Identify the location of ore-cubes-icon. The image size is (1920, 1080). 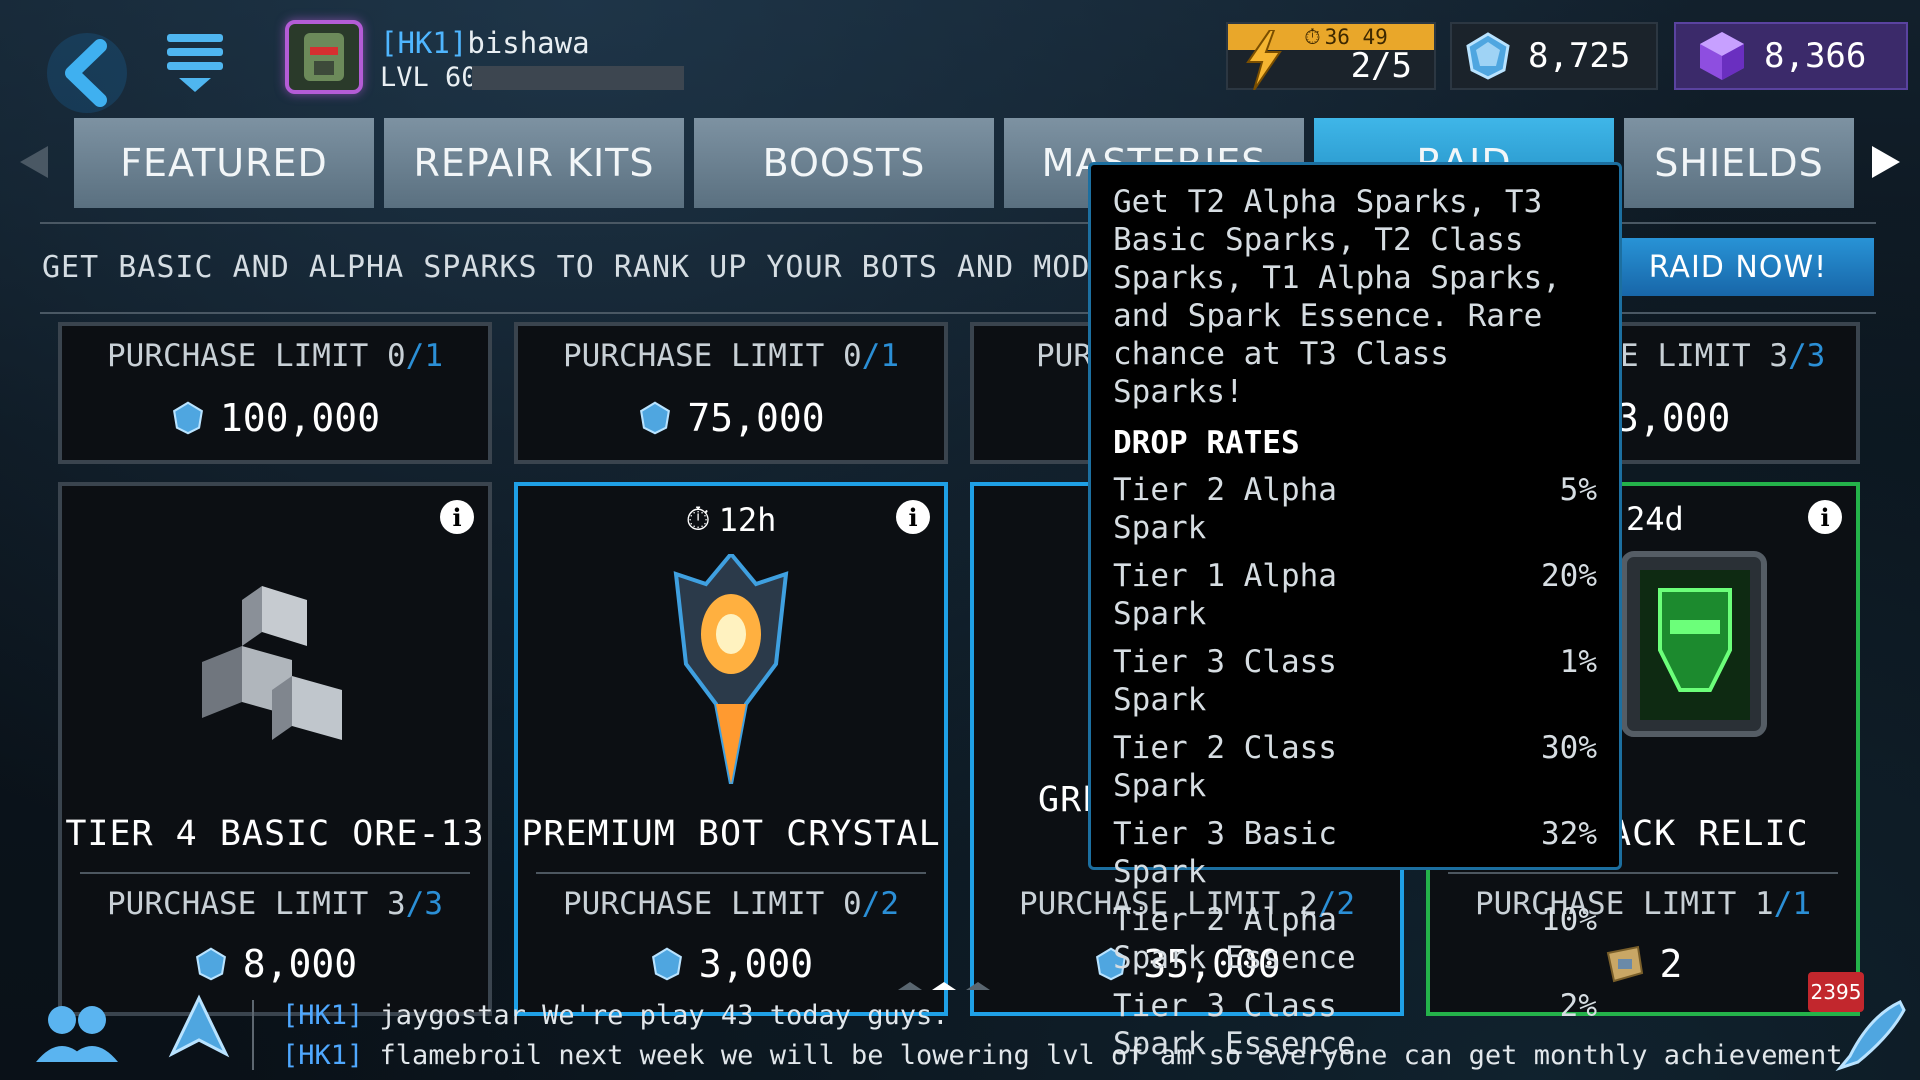
(272, 663).